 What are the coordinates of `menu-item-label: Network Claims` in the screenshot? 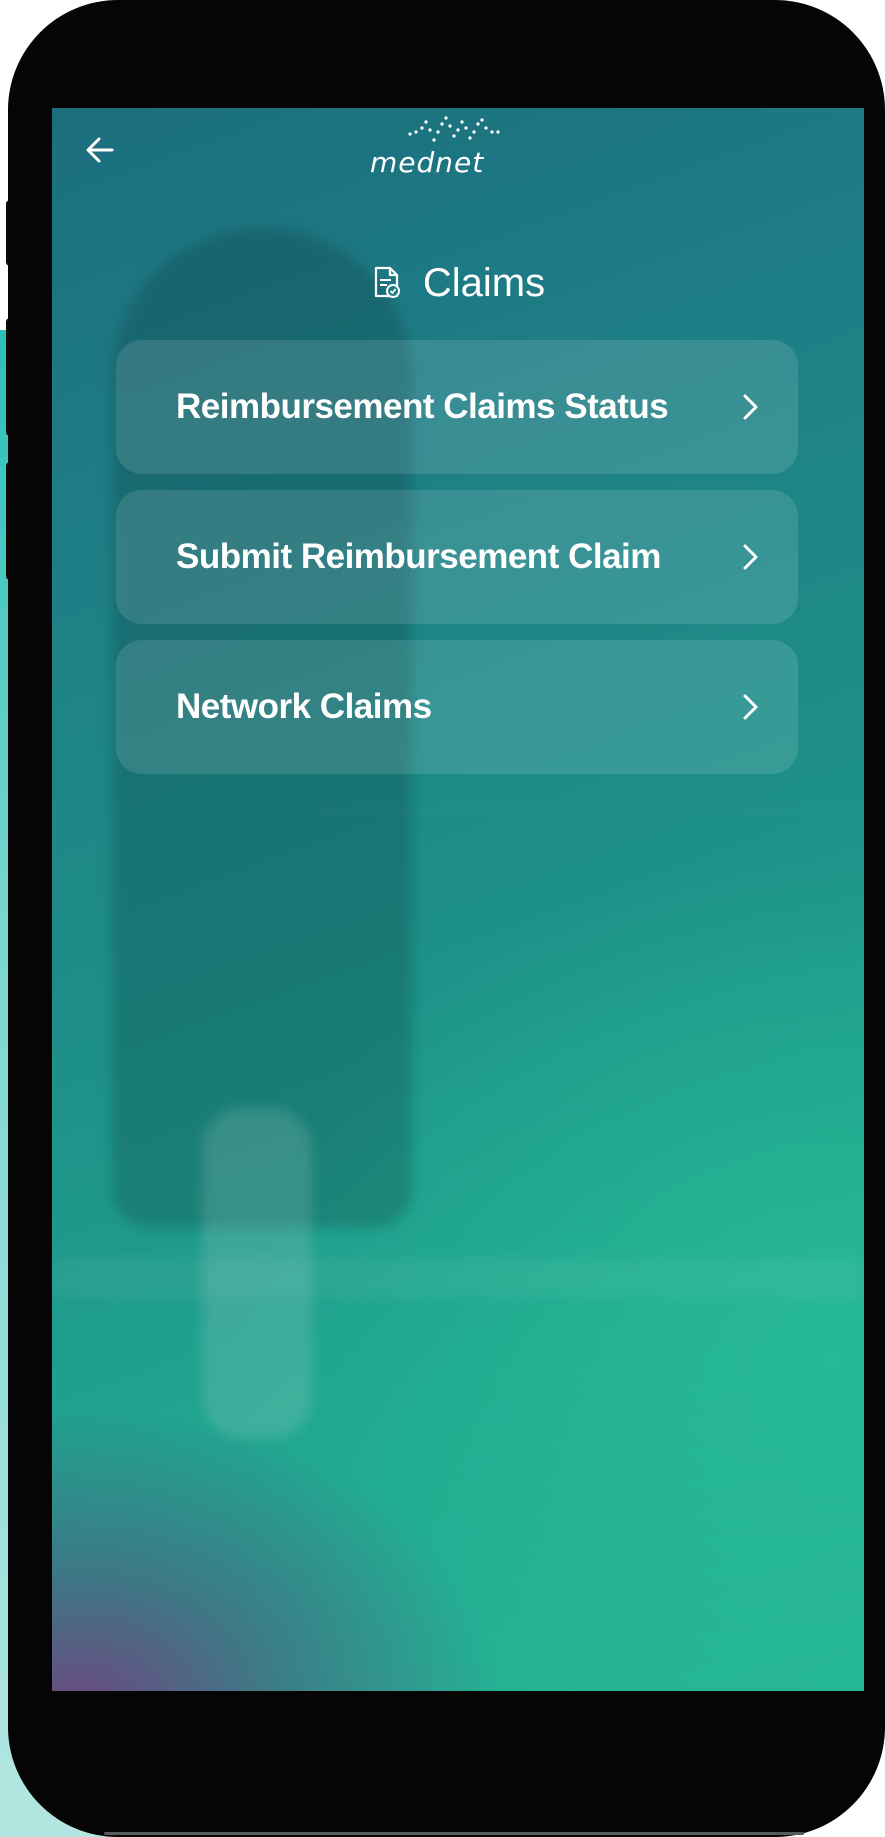 It's located at (304, 706).